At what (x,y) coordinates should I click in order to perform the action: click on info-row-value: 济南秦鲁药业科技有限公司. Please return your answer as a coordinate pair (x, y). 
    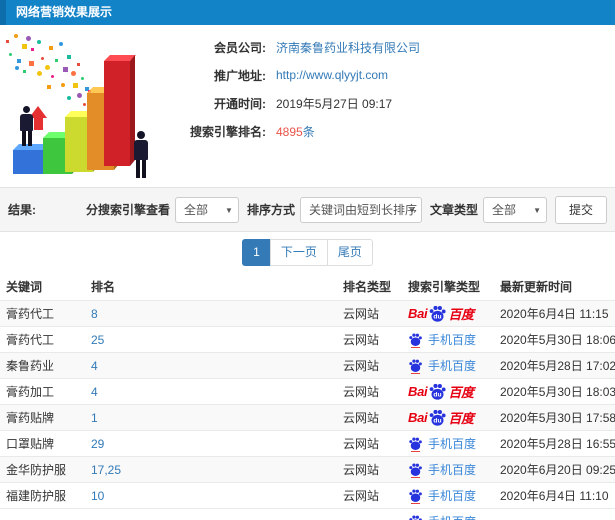
    Looking at the image, I should click on (348, 47).